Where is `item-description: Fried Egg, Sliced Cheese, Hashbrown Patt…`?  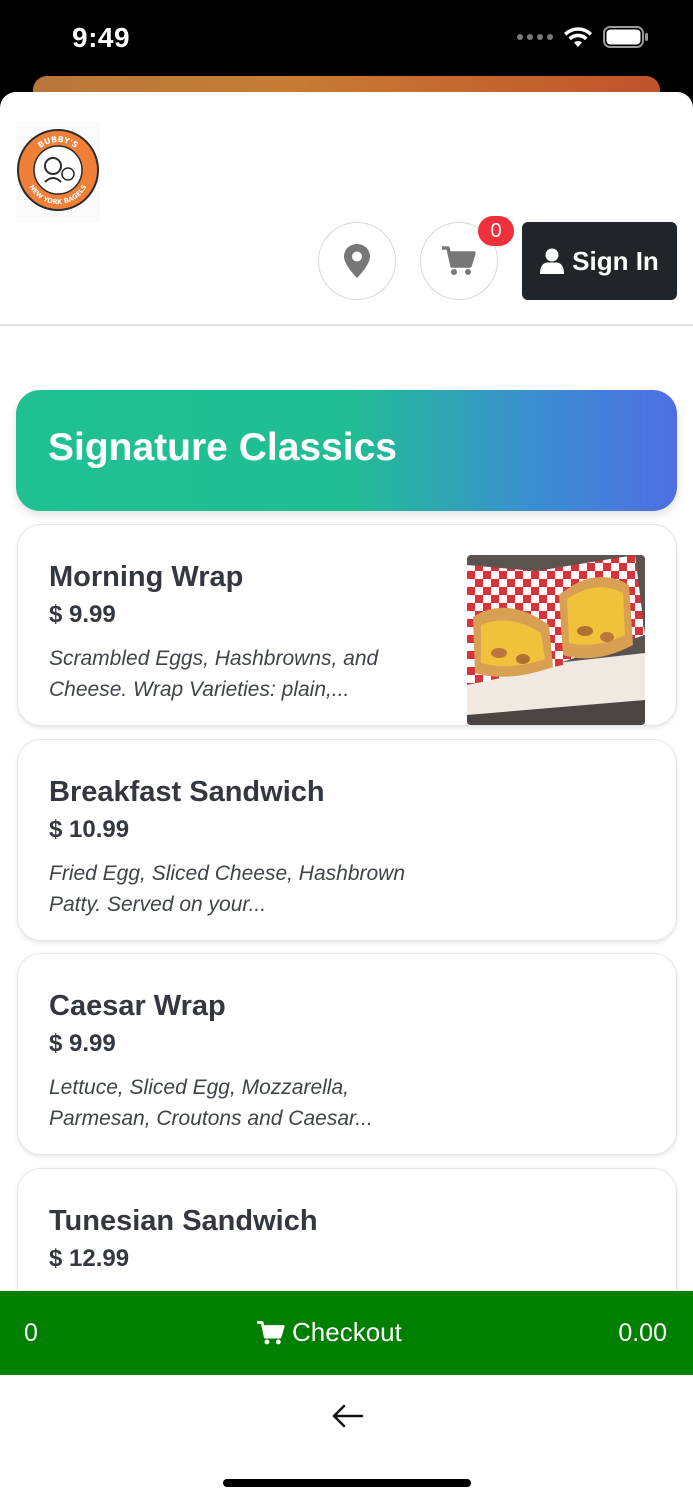
item-description: Fried Egg, Sliced Cheese, Hashbrown Patt… is located at coordinates (227, 889).